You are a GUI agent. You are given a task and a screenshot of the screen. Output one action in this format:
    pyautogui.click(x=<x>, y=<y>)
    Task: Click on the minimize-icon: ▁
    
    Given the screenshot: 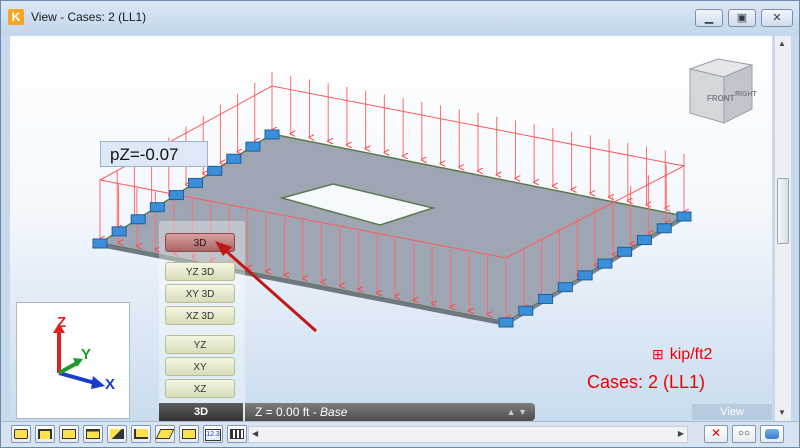 What is the action you would take?
    pyautogui.click(x=709, y=18)
    